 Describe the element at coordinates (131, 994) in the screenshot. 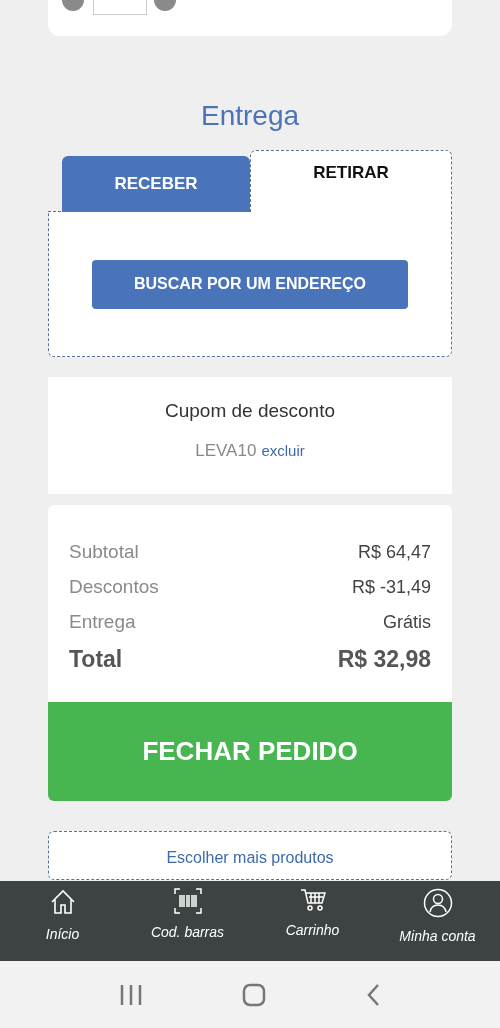

I see `recent-apps-icon` at that location.